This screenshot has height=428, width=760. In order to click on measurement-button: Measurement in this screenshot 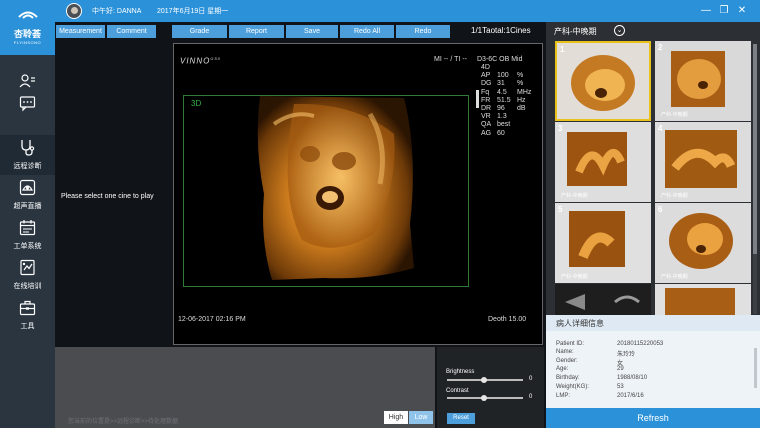, I will do `click(80, 31)`.